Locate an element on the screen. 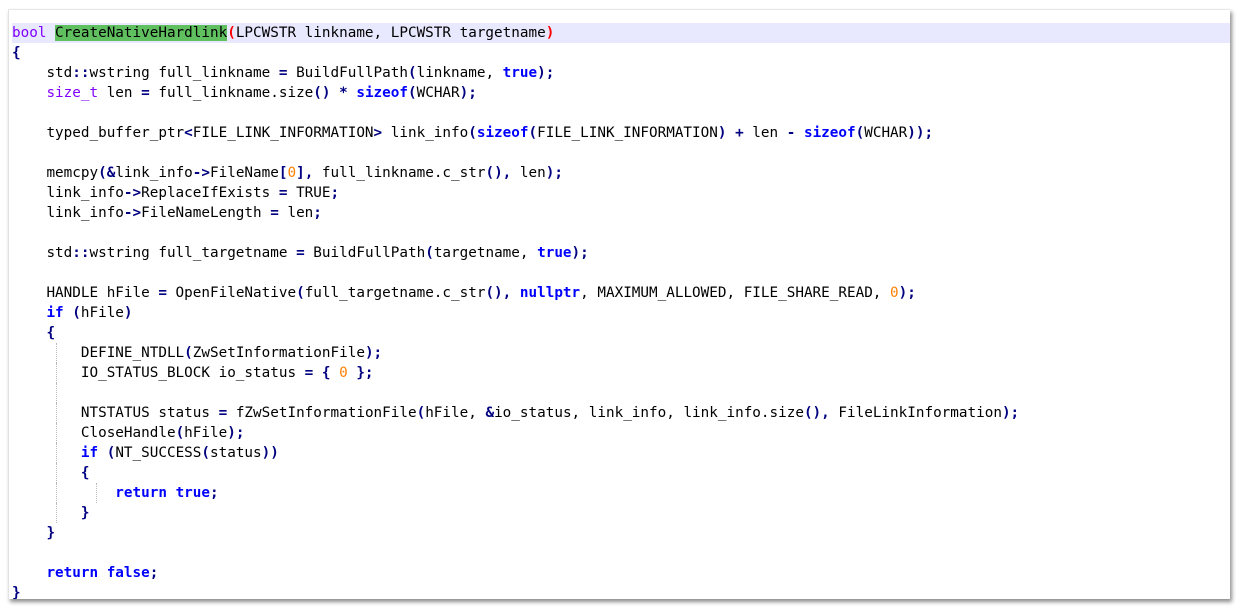  code-token-op: :: is located at coordinates (81, 73).